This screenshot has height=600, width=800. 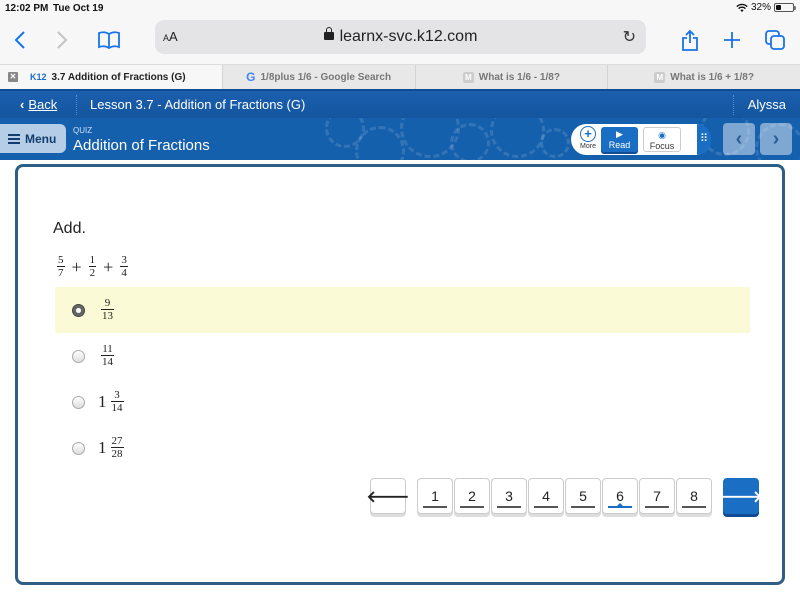 I want to click on read-button: ▶ Read, so click(x=619, y=139).